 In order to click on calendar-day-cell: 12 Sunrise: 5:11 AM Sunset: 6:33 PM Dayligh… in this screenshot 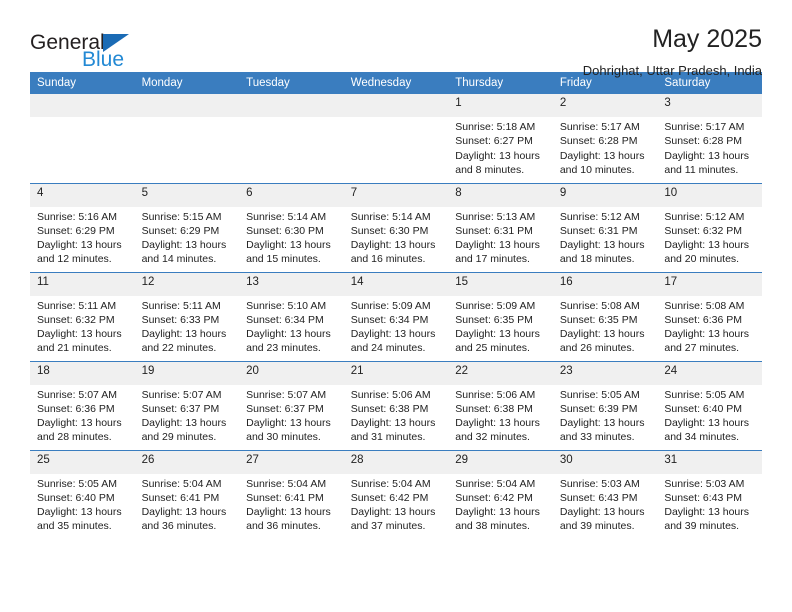, I will do `click(187, 316)`.